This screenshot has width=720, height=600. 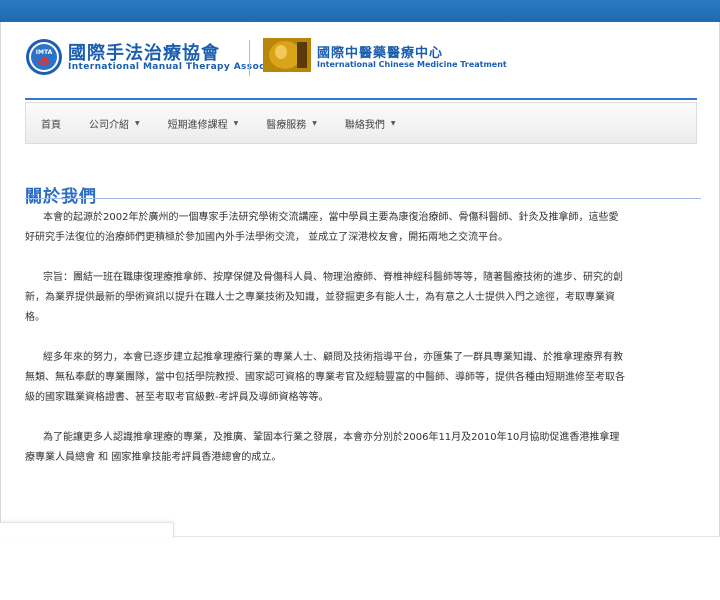 I want to click on page-title: 關於我們, so click(x=61, y=197).